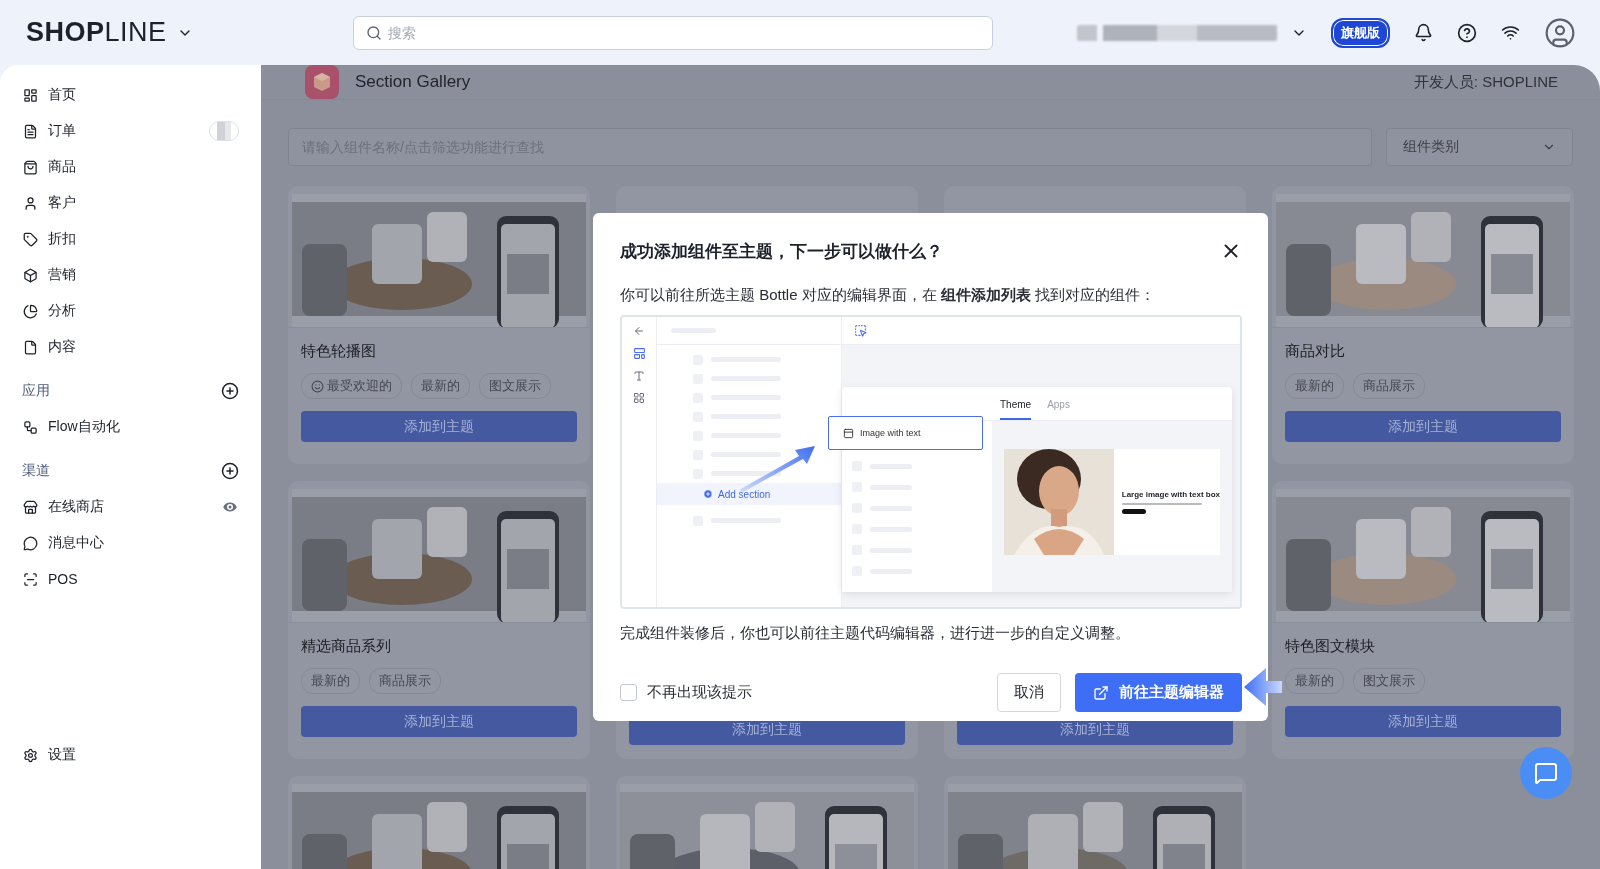  Describe the element at coordinates (130, 579) in the screenshot. I see `nav-item: POS` at that location.